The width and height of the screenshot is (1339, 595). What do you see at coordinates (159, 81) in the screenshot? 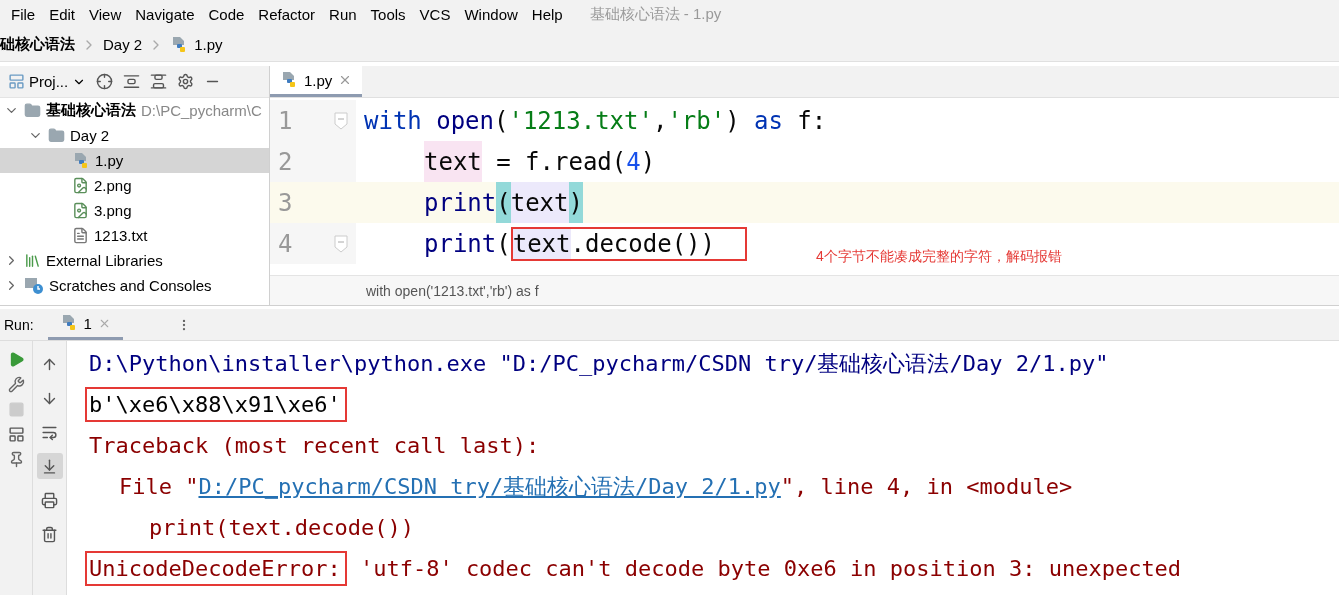
I see `collapse-all-icon` at bounding box center [159, 81].